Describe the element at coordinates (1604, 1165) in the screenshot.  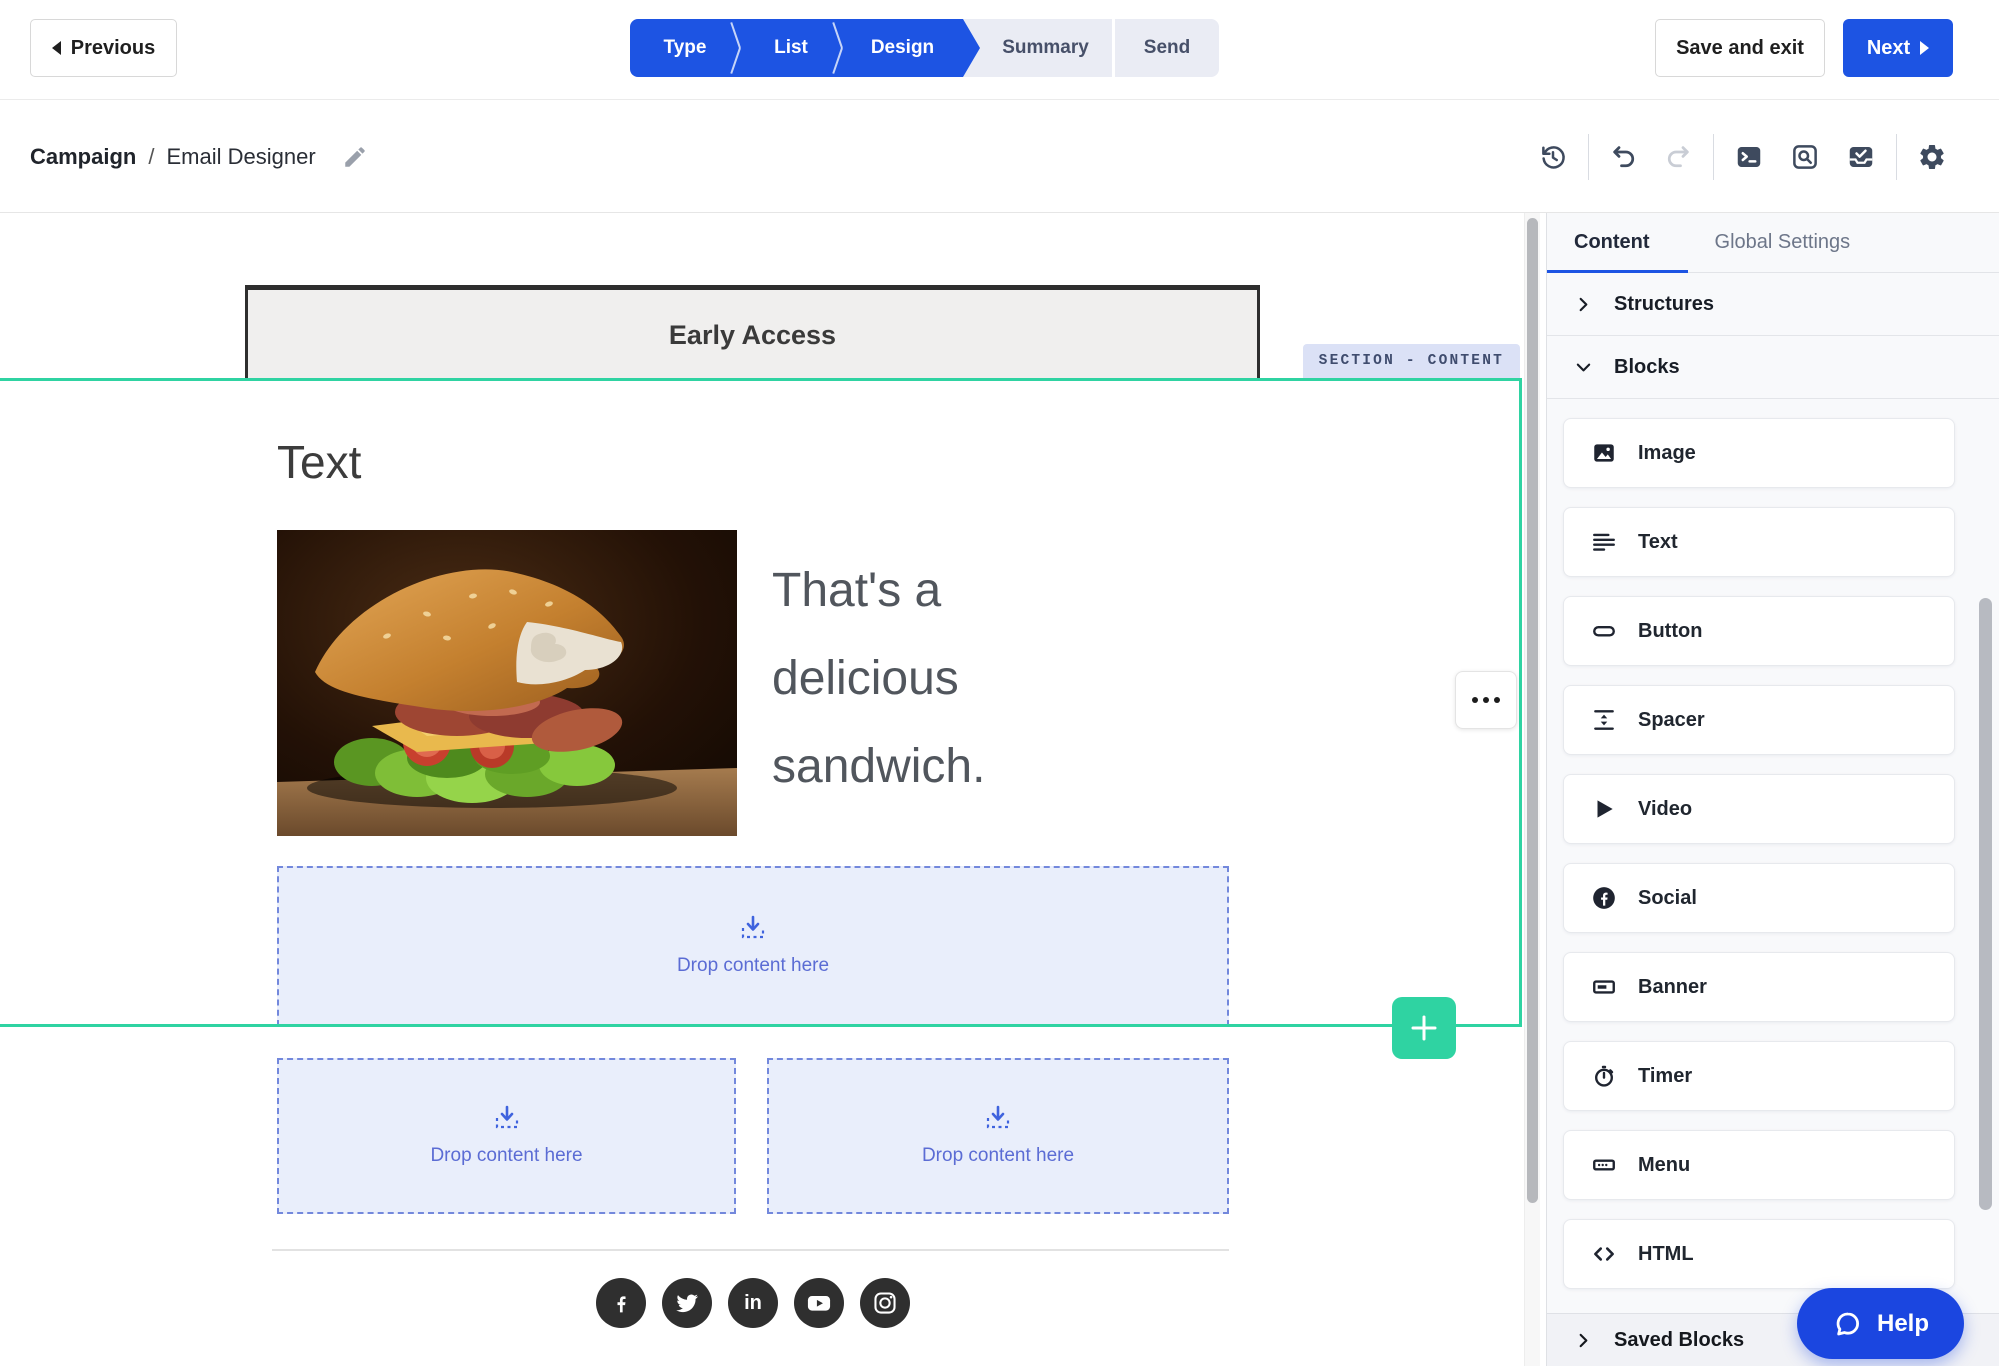
I see `menu-block-icon` at that location.